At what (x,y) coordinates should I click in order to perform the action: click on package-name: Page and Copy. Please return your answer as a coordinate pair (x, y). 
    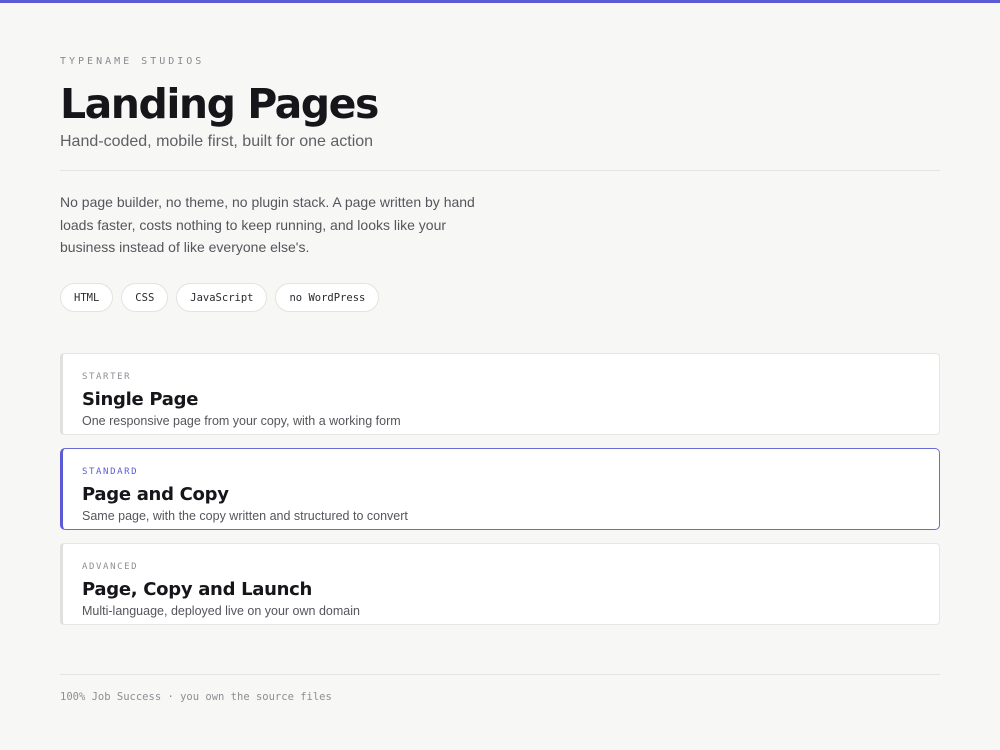
    Looking at the image, I should click on (155, 494).